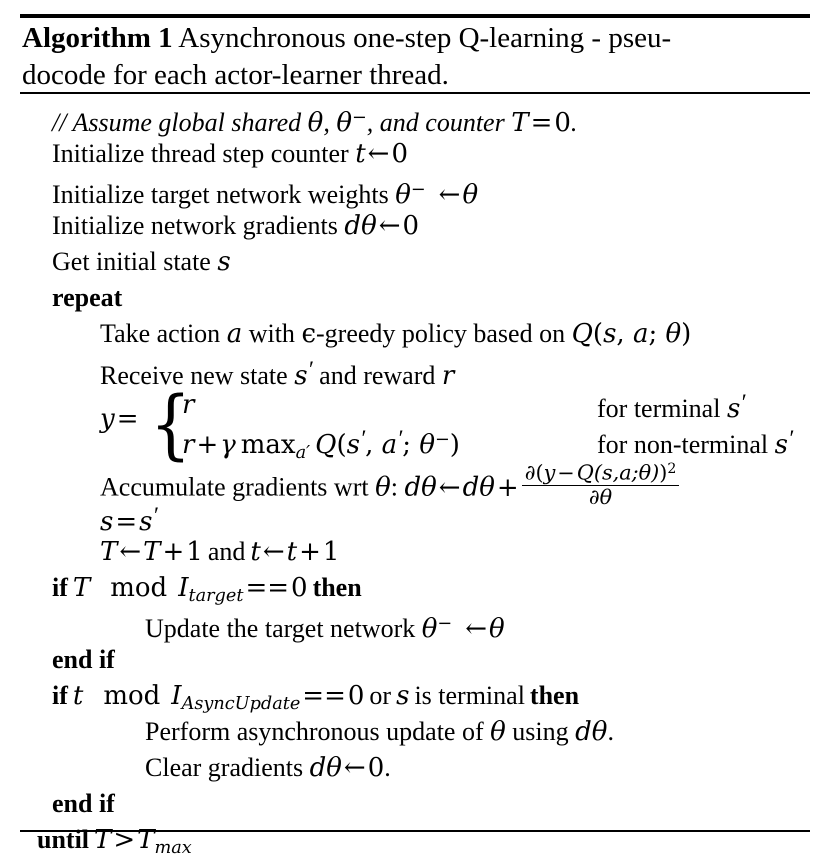 This screenshot has width=826, height=866. What do you see at coordinates (331, 552) in the screenshot?
I see `incr-one2: 1` at bounding box center [331, 552].